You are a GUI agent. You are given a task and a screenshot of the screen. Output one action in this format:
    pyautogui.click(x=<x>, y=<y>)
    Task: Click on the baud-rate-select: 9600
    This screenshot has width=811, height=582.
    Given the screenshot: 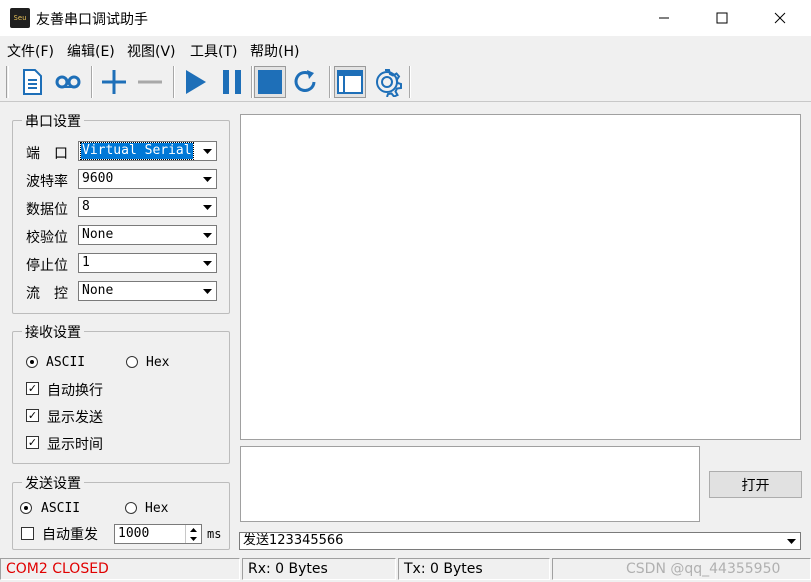 What is the action you would take?
    pyautogui.click(x=147, y=179)
    